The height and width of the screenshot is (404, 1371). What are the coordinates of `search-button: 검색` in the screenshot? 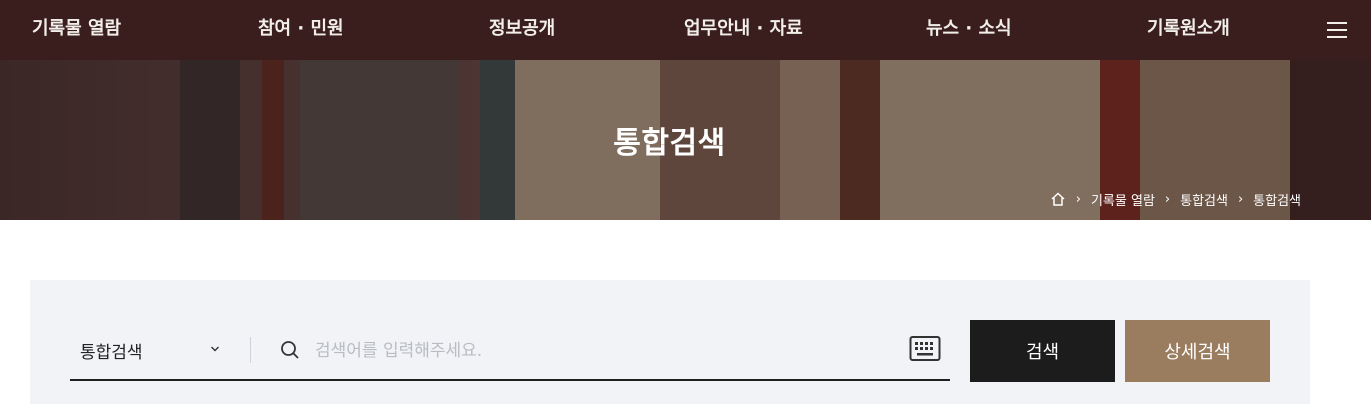 It's located at (1042, 351).